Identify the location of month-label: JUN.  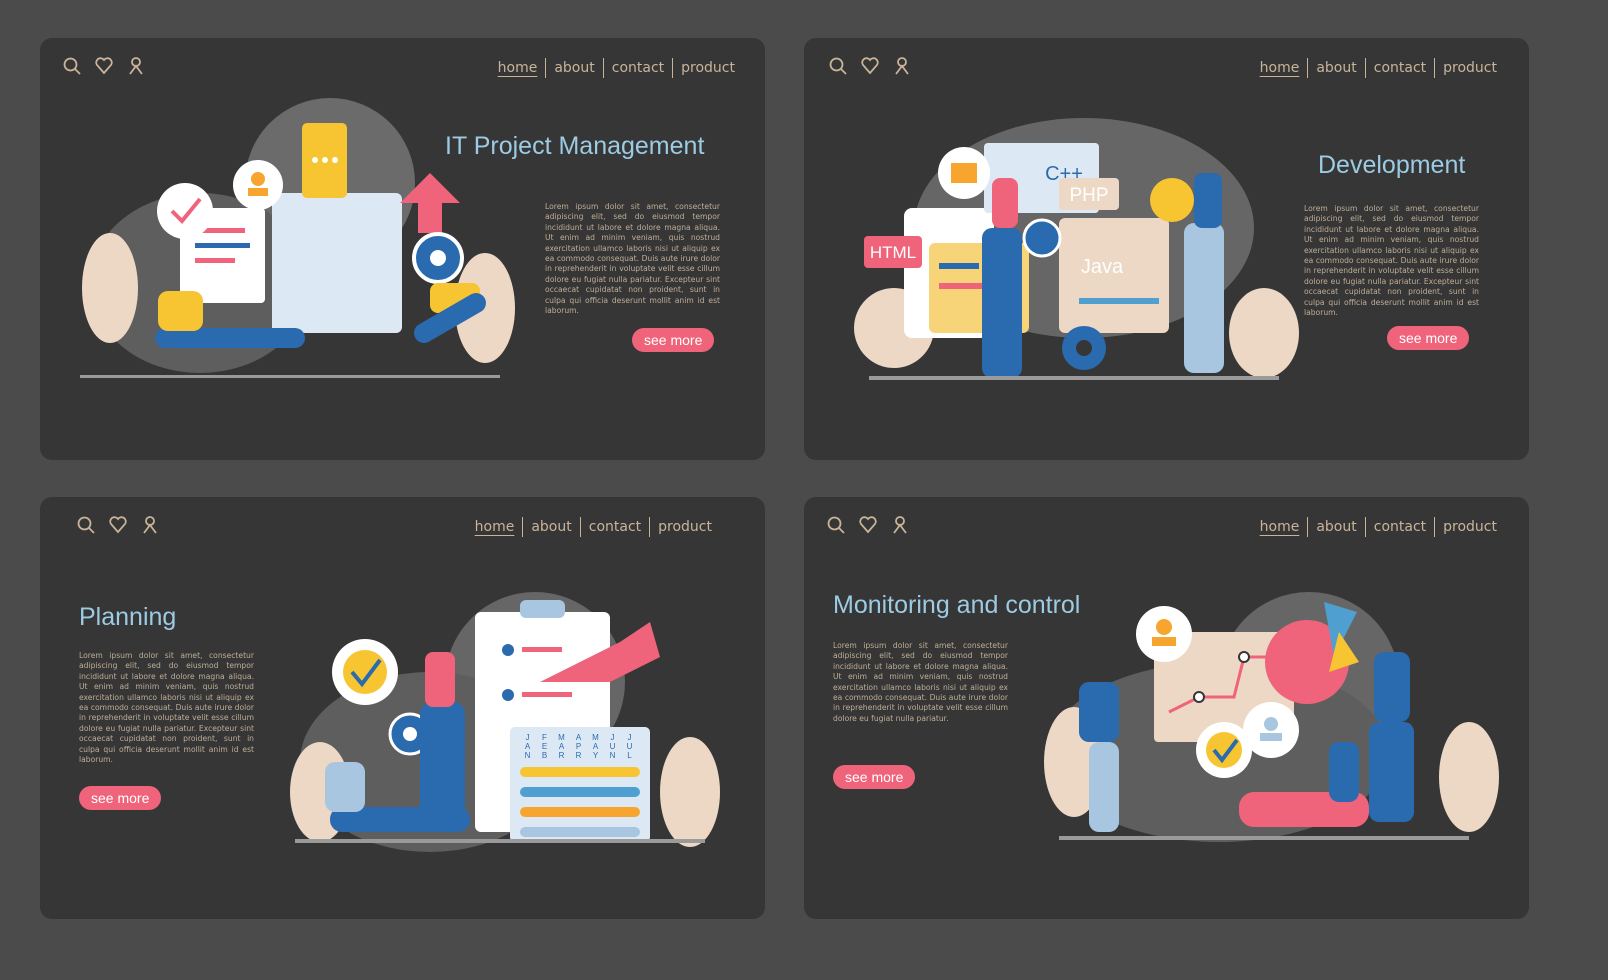
(612, 746).